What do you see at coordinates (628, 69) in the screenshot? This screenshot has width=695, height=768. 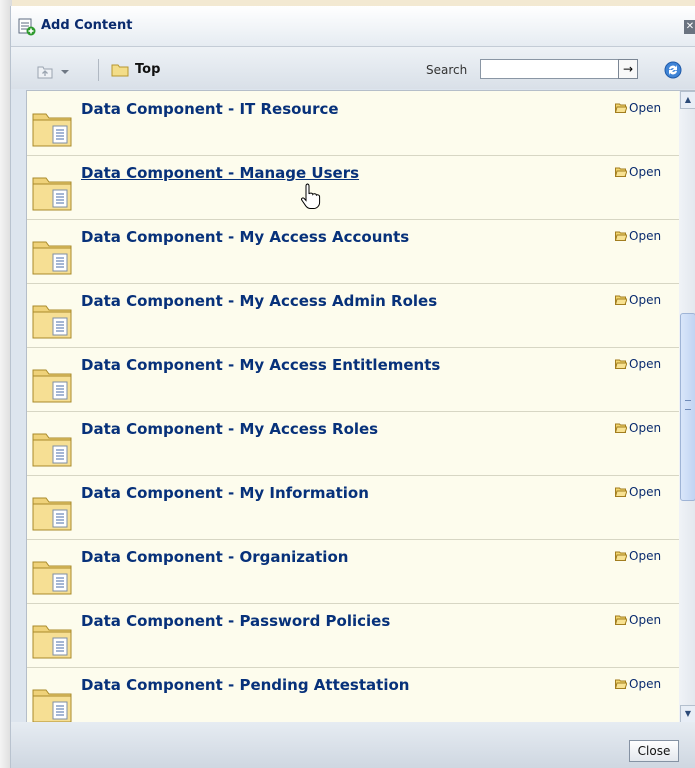 I see `search-go-button: →` at bounding box center [628, 69].